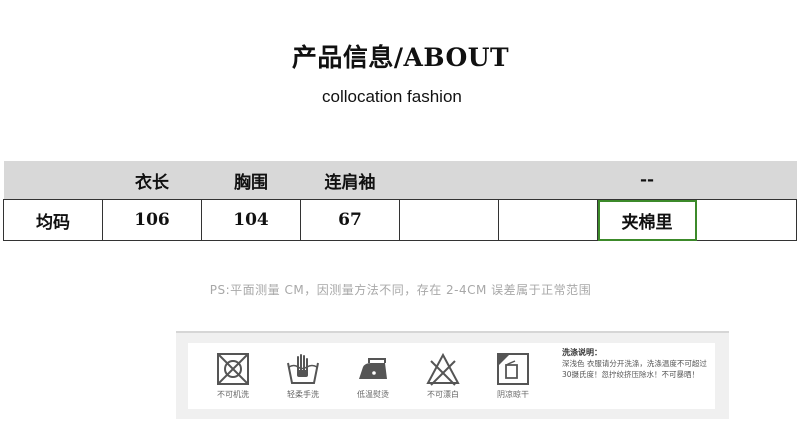  I want to click on table-header-row: 衣长 胸围 连肩袖 --, so click(400, 180).